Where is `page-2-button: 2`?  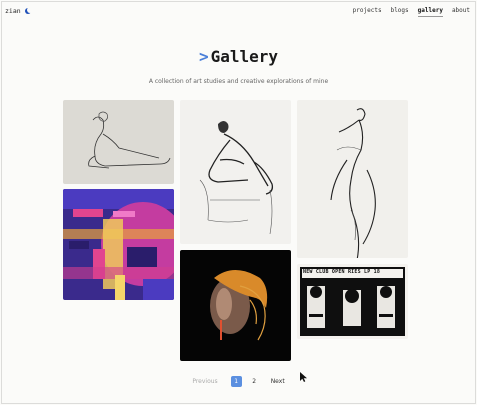 page-2-button: 2 is located at coordinates (254, 381).